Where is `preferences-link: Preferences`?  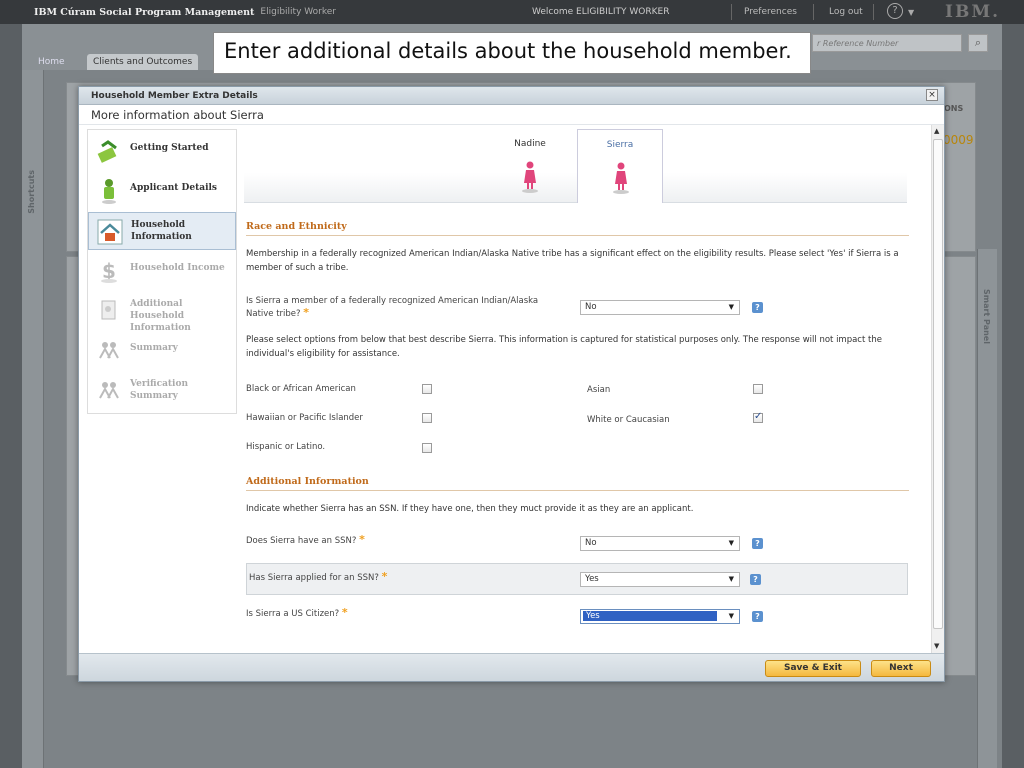 preferences-link: Preferences is located at coordinates (770, 12).